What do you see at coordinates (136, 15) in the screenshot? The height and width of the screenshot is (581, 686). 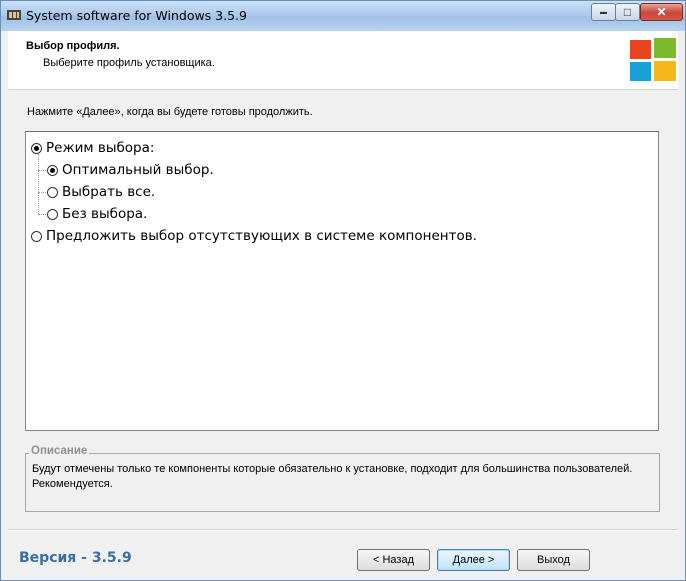 I see `window-title: System software for Windows 3.5.9` at bounding box center [136, 15].